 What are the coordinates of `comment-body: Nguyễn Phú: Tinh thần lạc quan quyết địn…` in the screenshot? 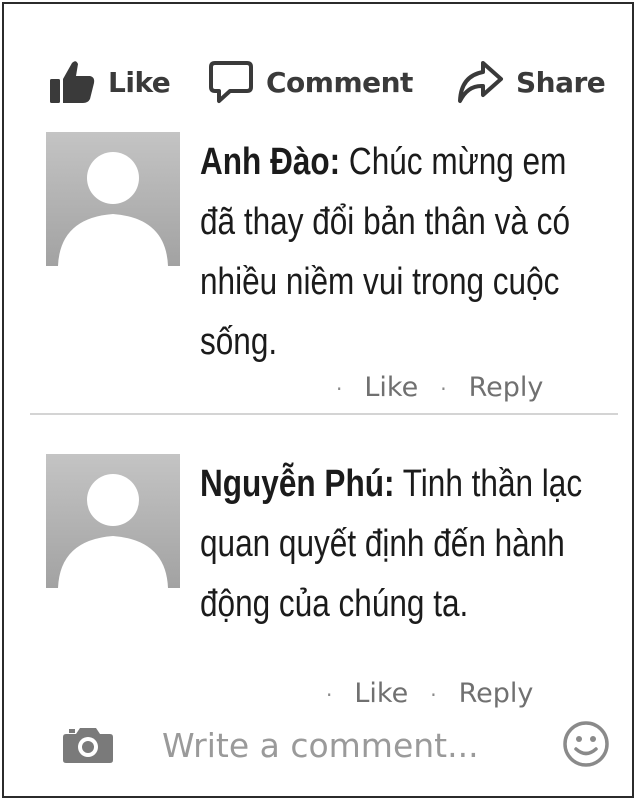 It's located at (405, 544).